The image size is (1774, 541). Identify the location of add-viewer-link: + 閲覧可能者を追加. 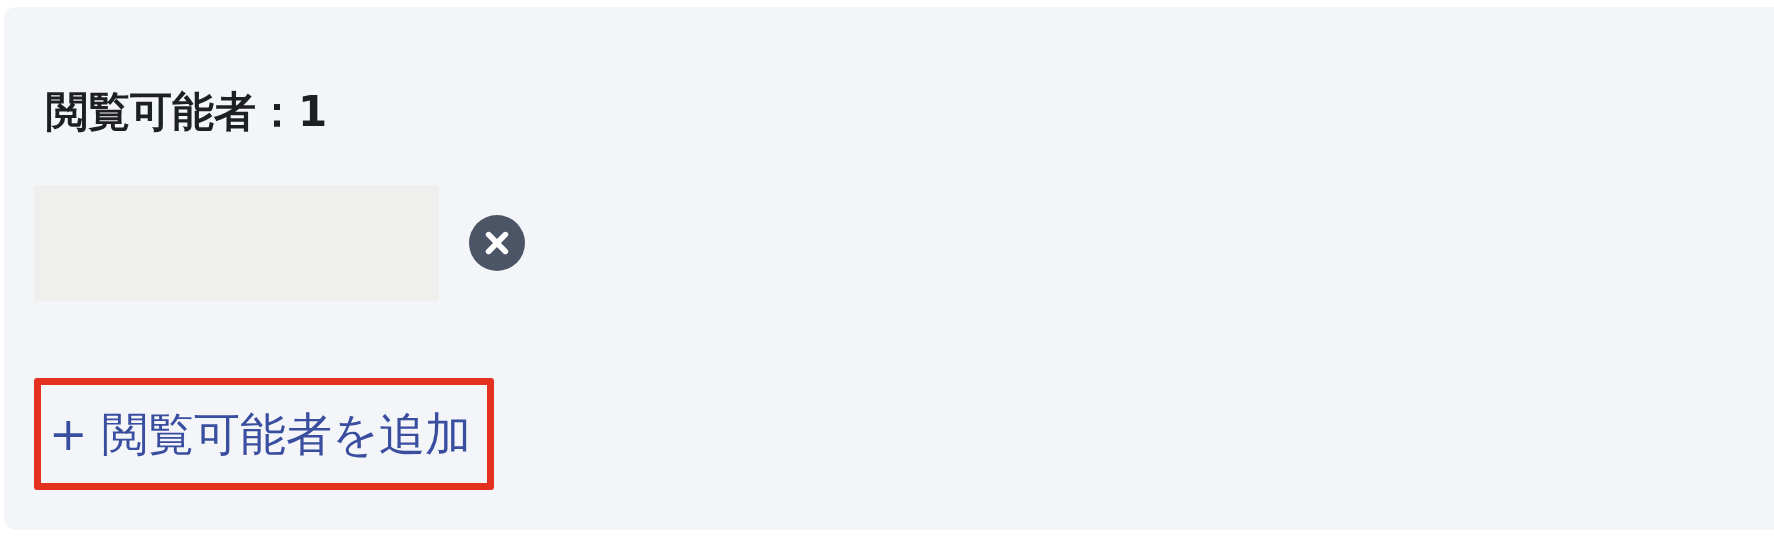
(264, 434).